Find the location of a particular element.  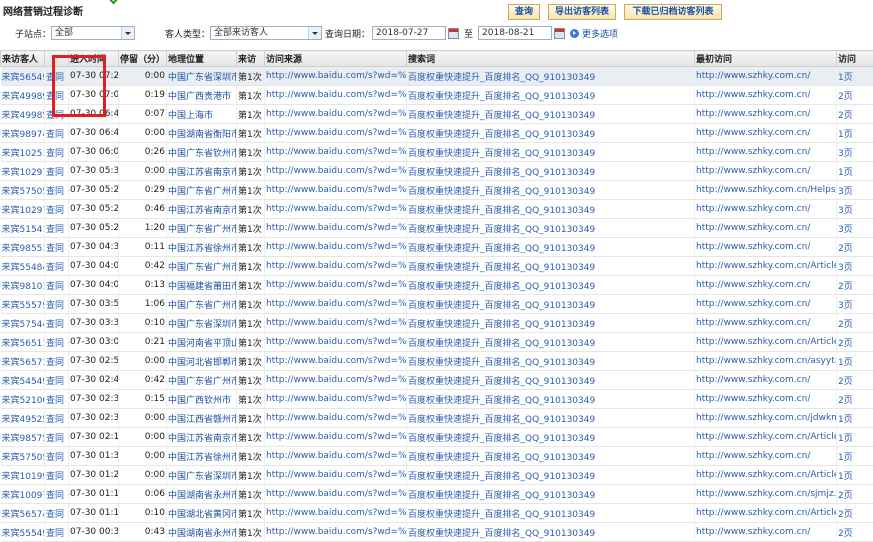

col-pages: 访问 is located at coordinates (855, 59).